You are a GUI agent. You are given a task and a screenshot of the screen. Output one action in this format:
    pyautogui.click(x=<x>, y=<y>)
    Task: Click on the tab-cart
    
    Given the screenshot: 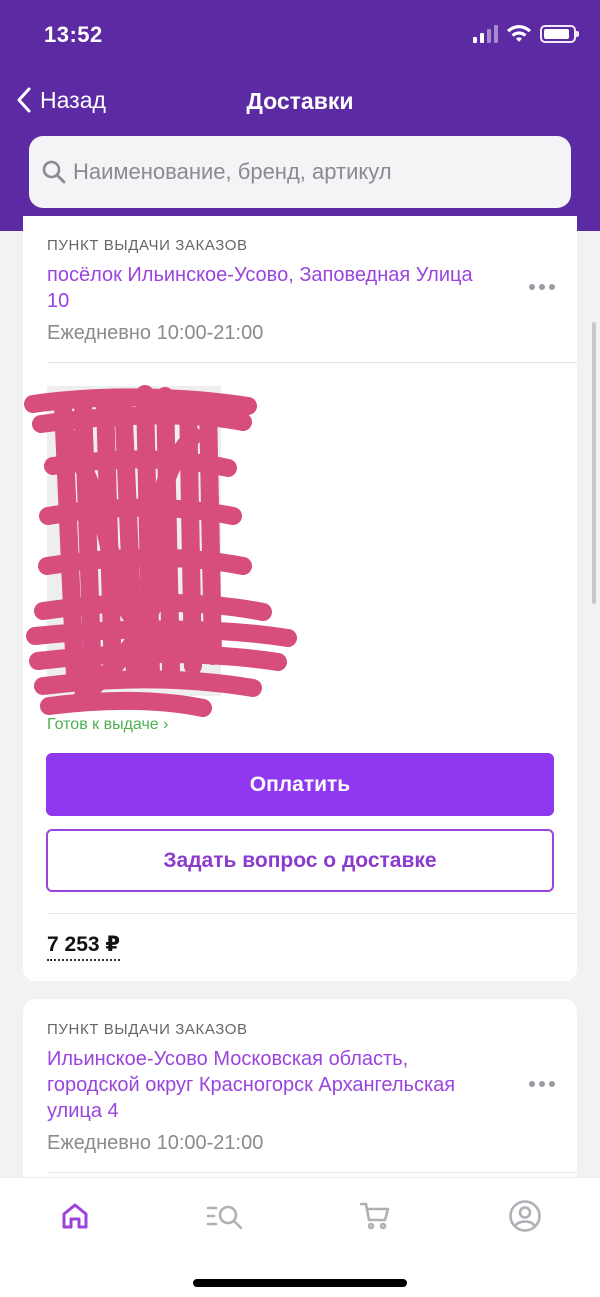 What is the action you would take?
    pyautogui.click(x=375, y=1216)
    